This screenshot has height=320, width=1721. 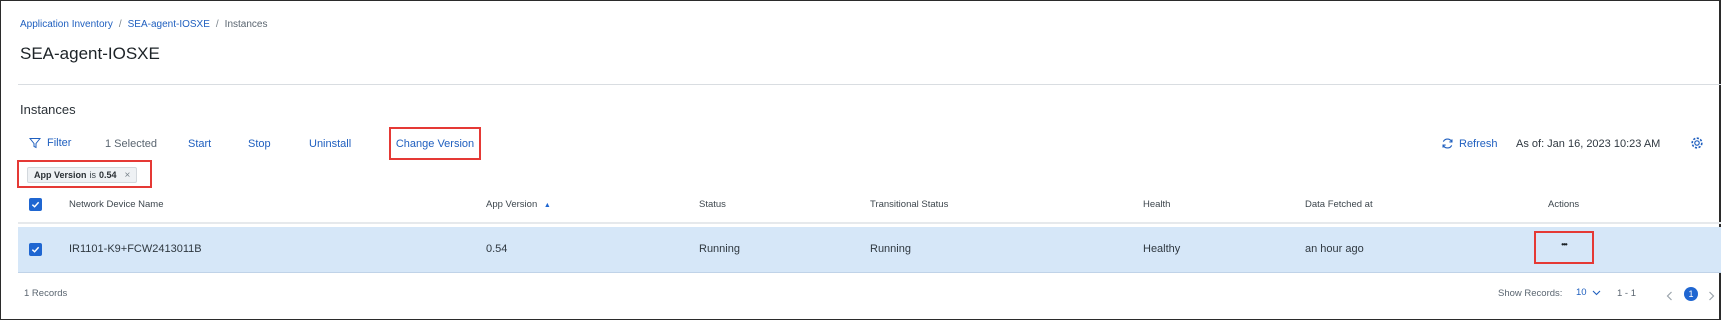 What do you see at coordinates (869, 223) in the screenshot?
I see `header-divider` at bounding box center [869, 223].